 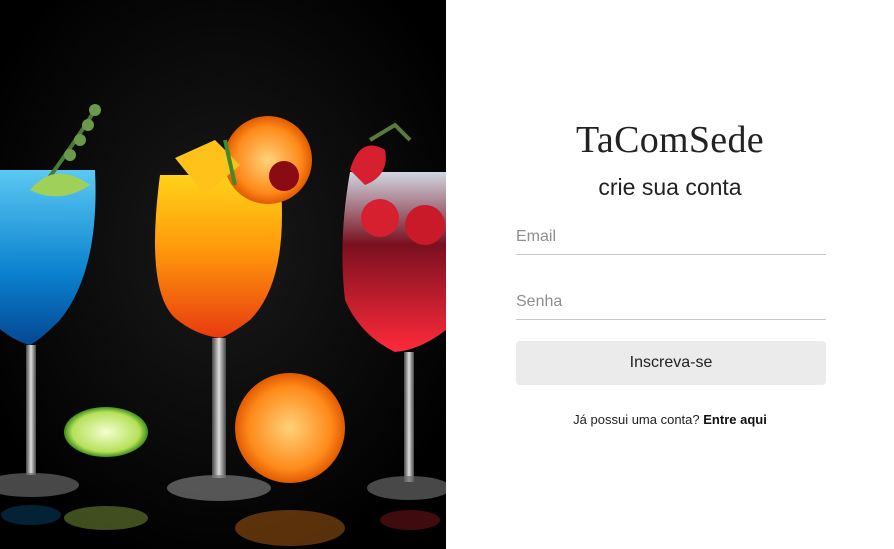 I want to click on signup-button: Inscreva-se, so click(x=671, y=363).